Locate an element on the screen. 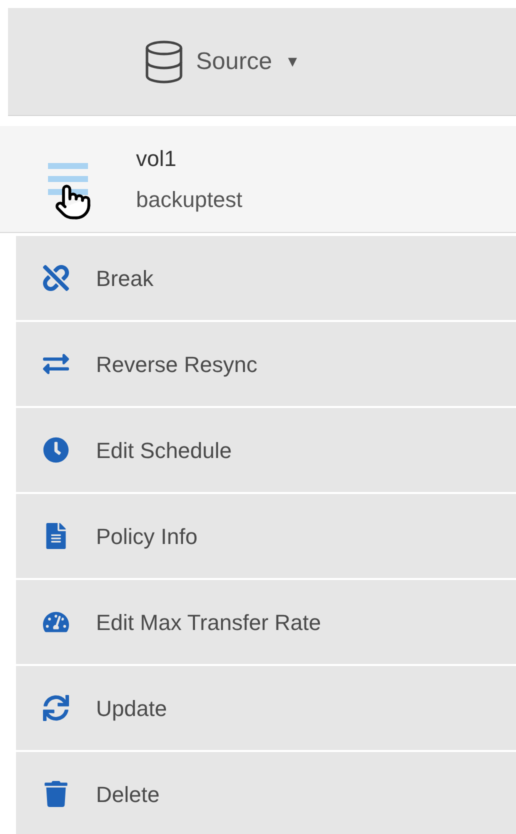  column-header: Source ▾ is located at coordinates (262, 62).